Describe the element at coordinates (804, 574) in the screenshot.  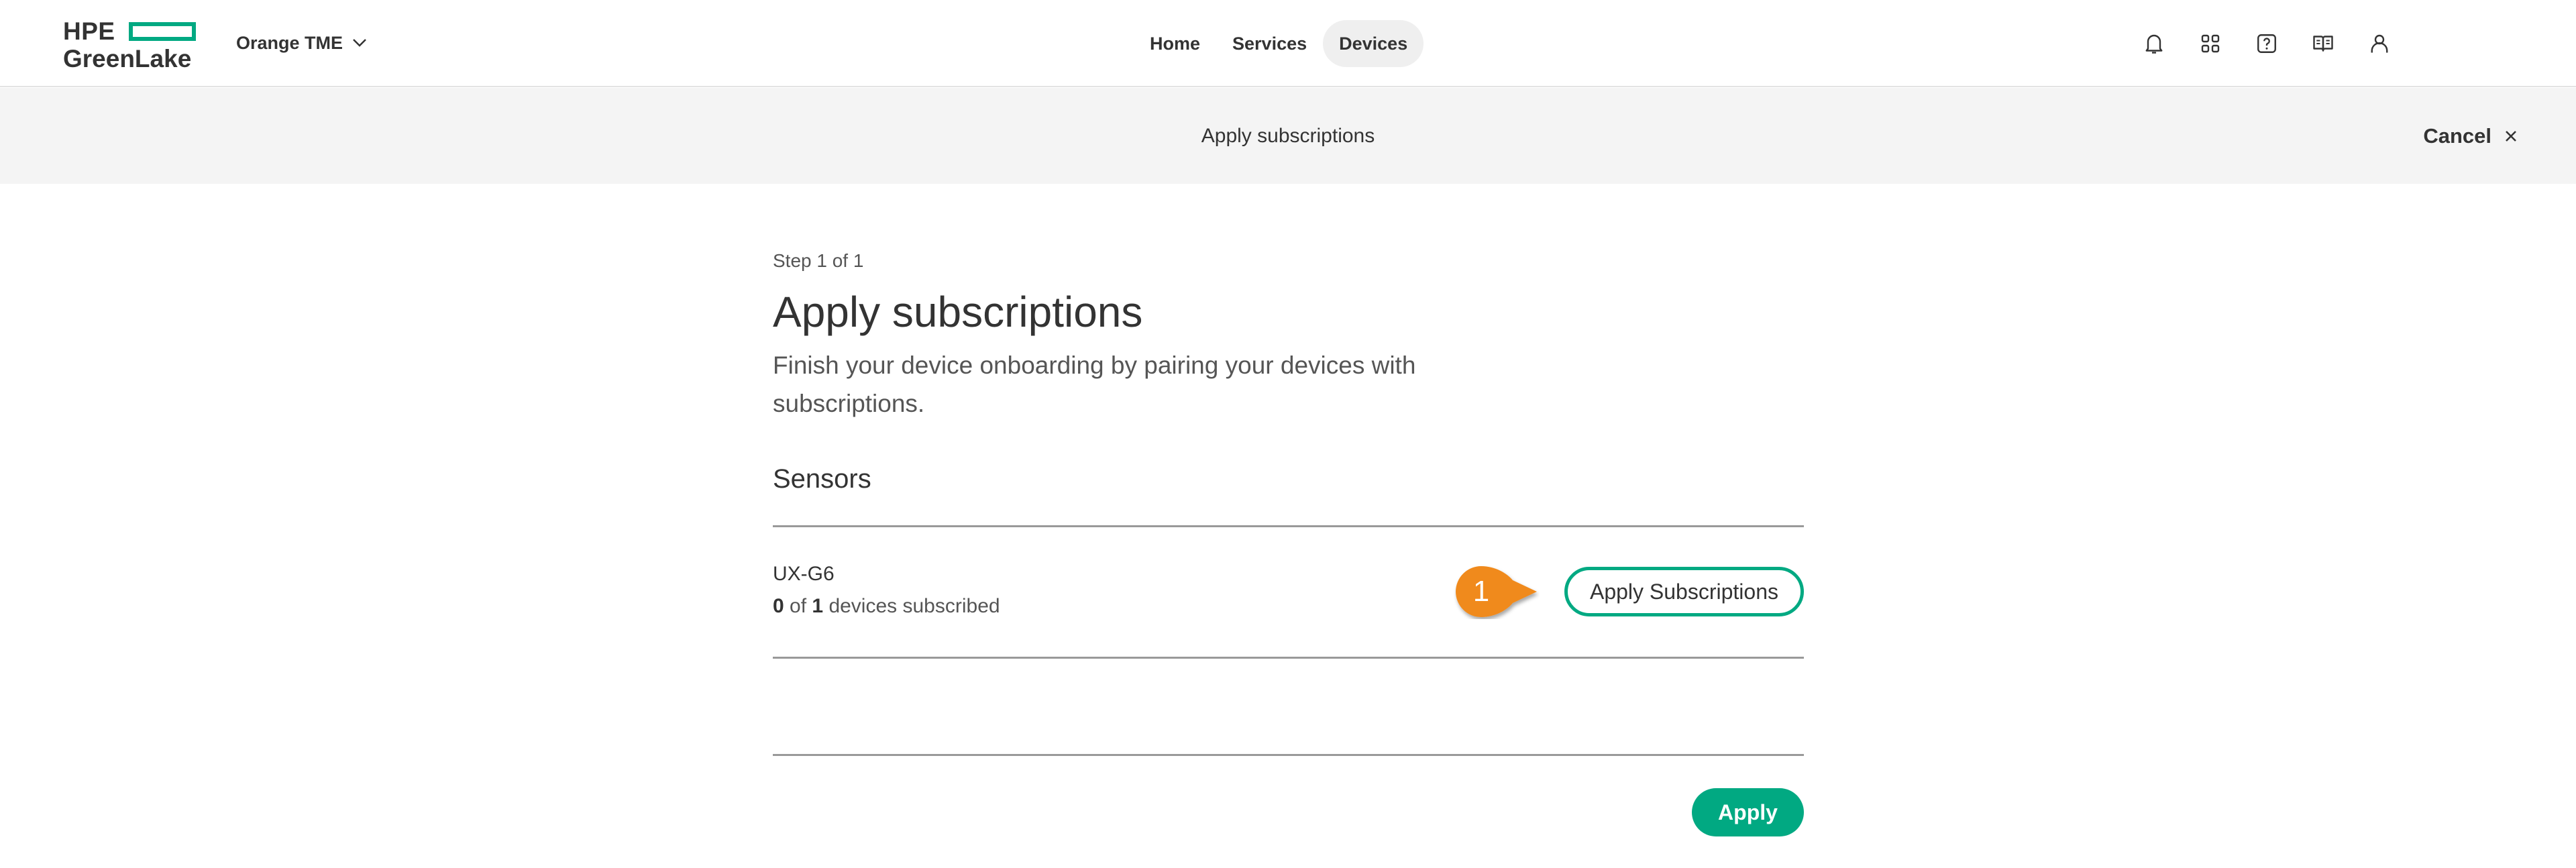
I see `device-model-name: UX-G6` at that location.